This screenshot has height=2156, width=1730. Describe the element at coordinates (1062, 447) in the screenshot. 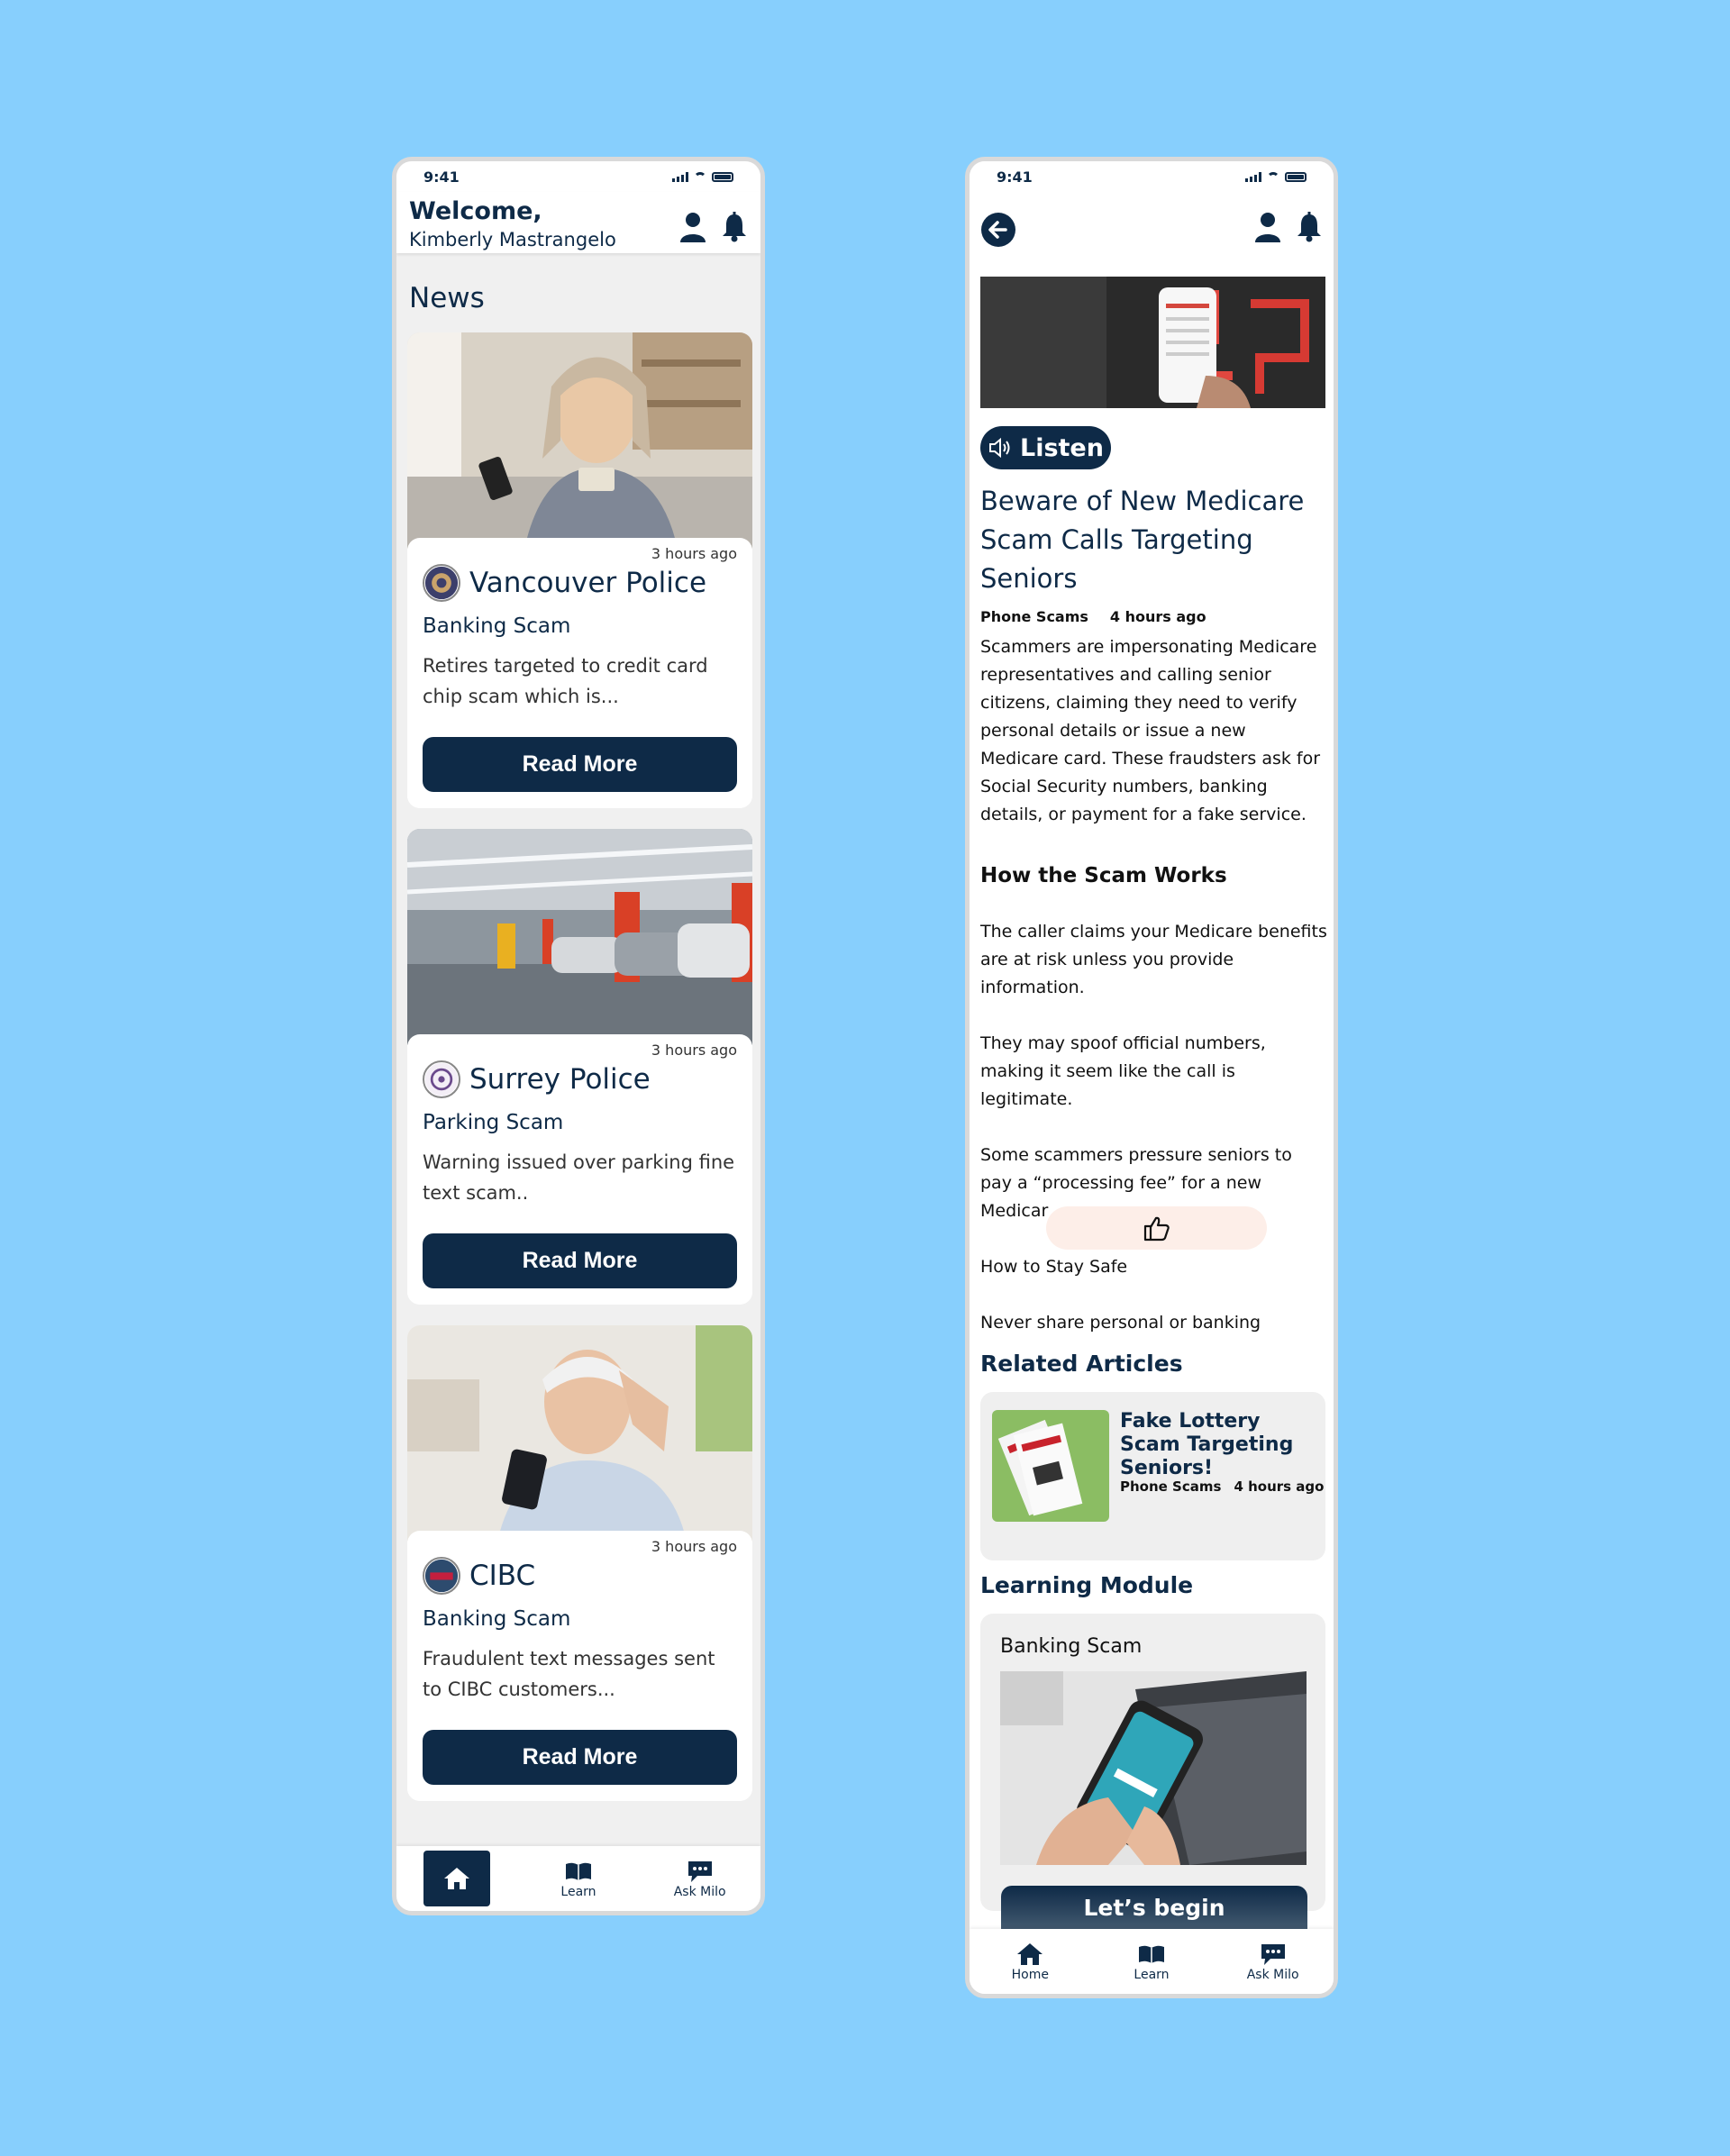

I see `listen-label: Listen` at that location.